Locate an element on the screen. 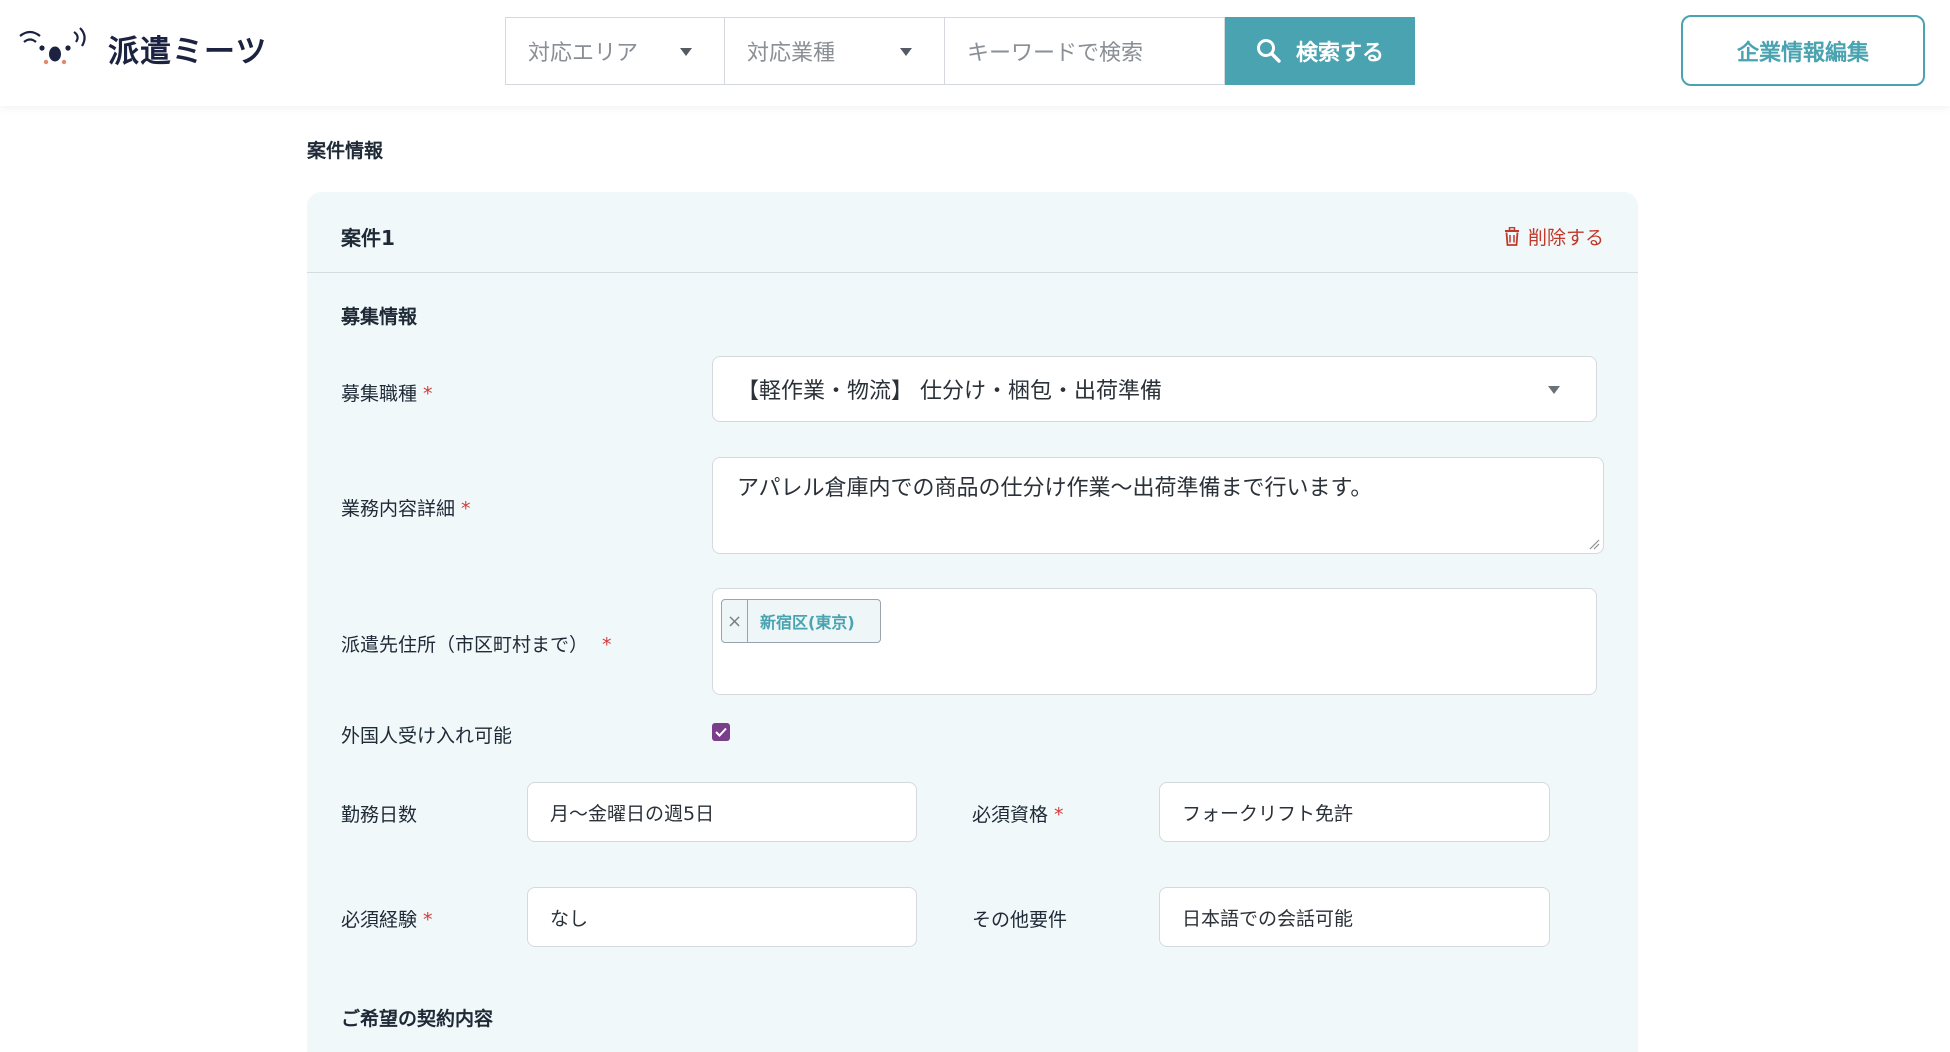  required-experience-label: 必須経験 * is located at coordinates (387, 918).